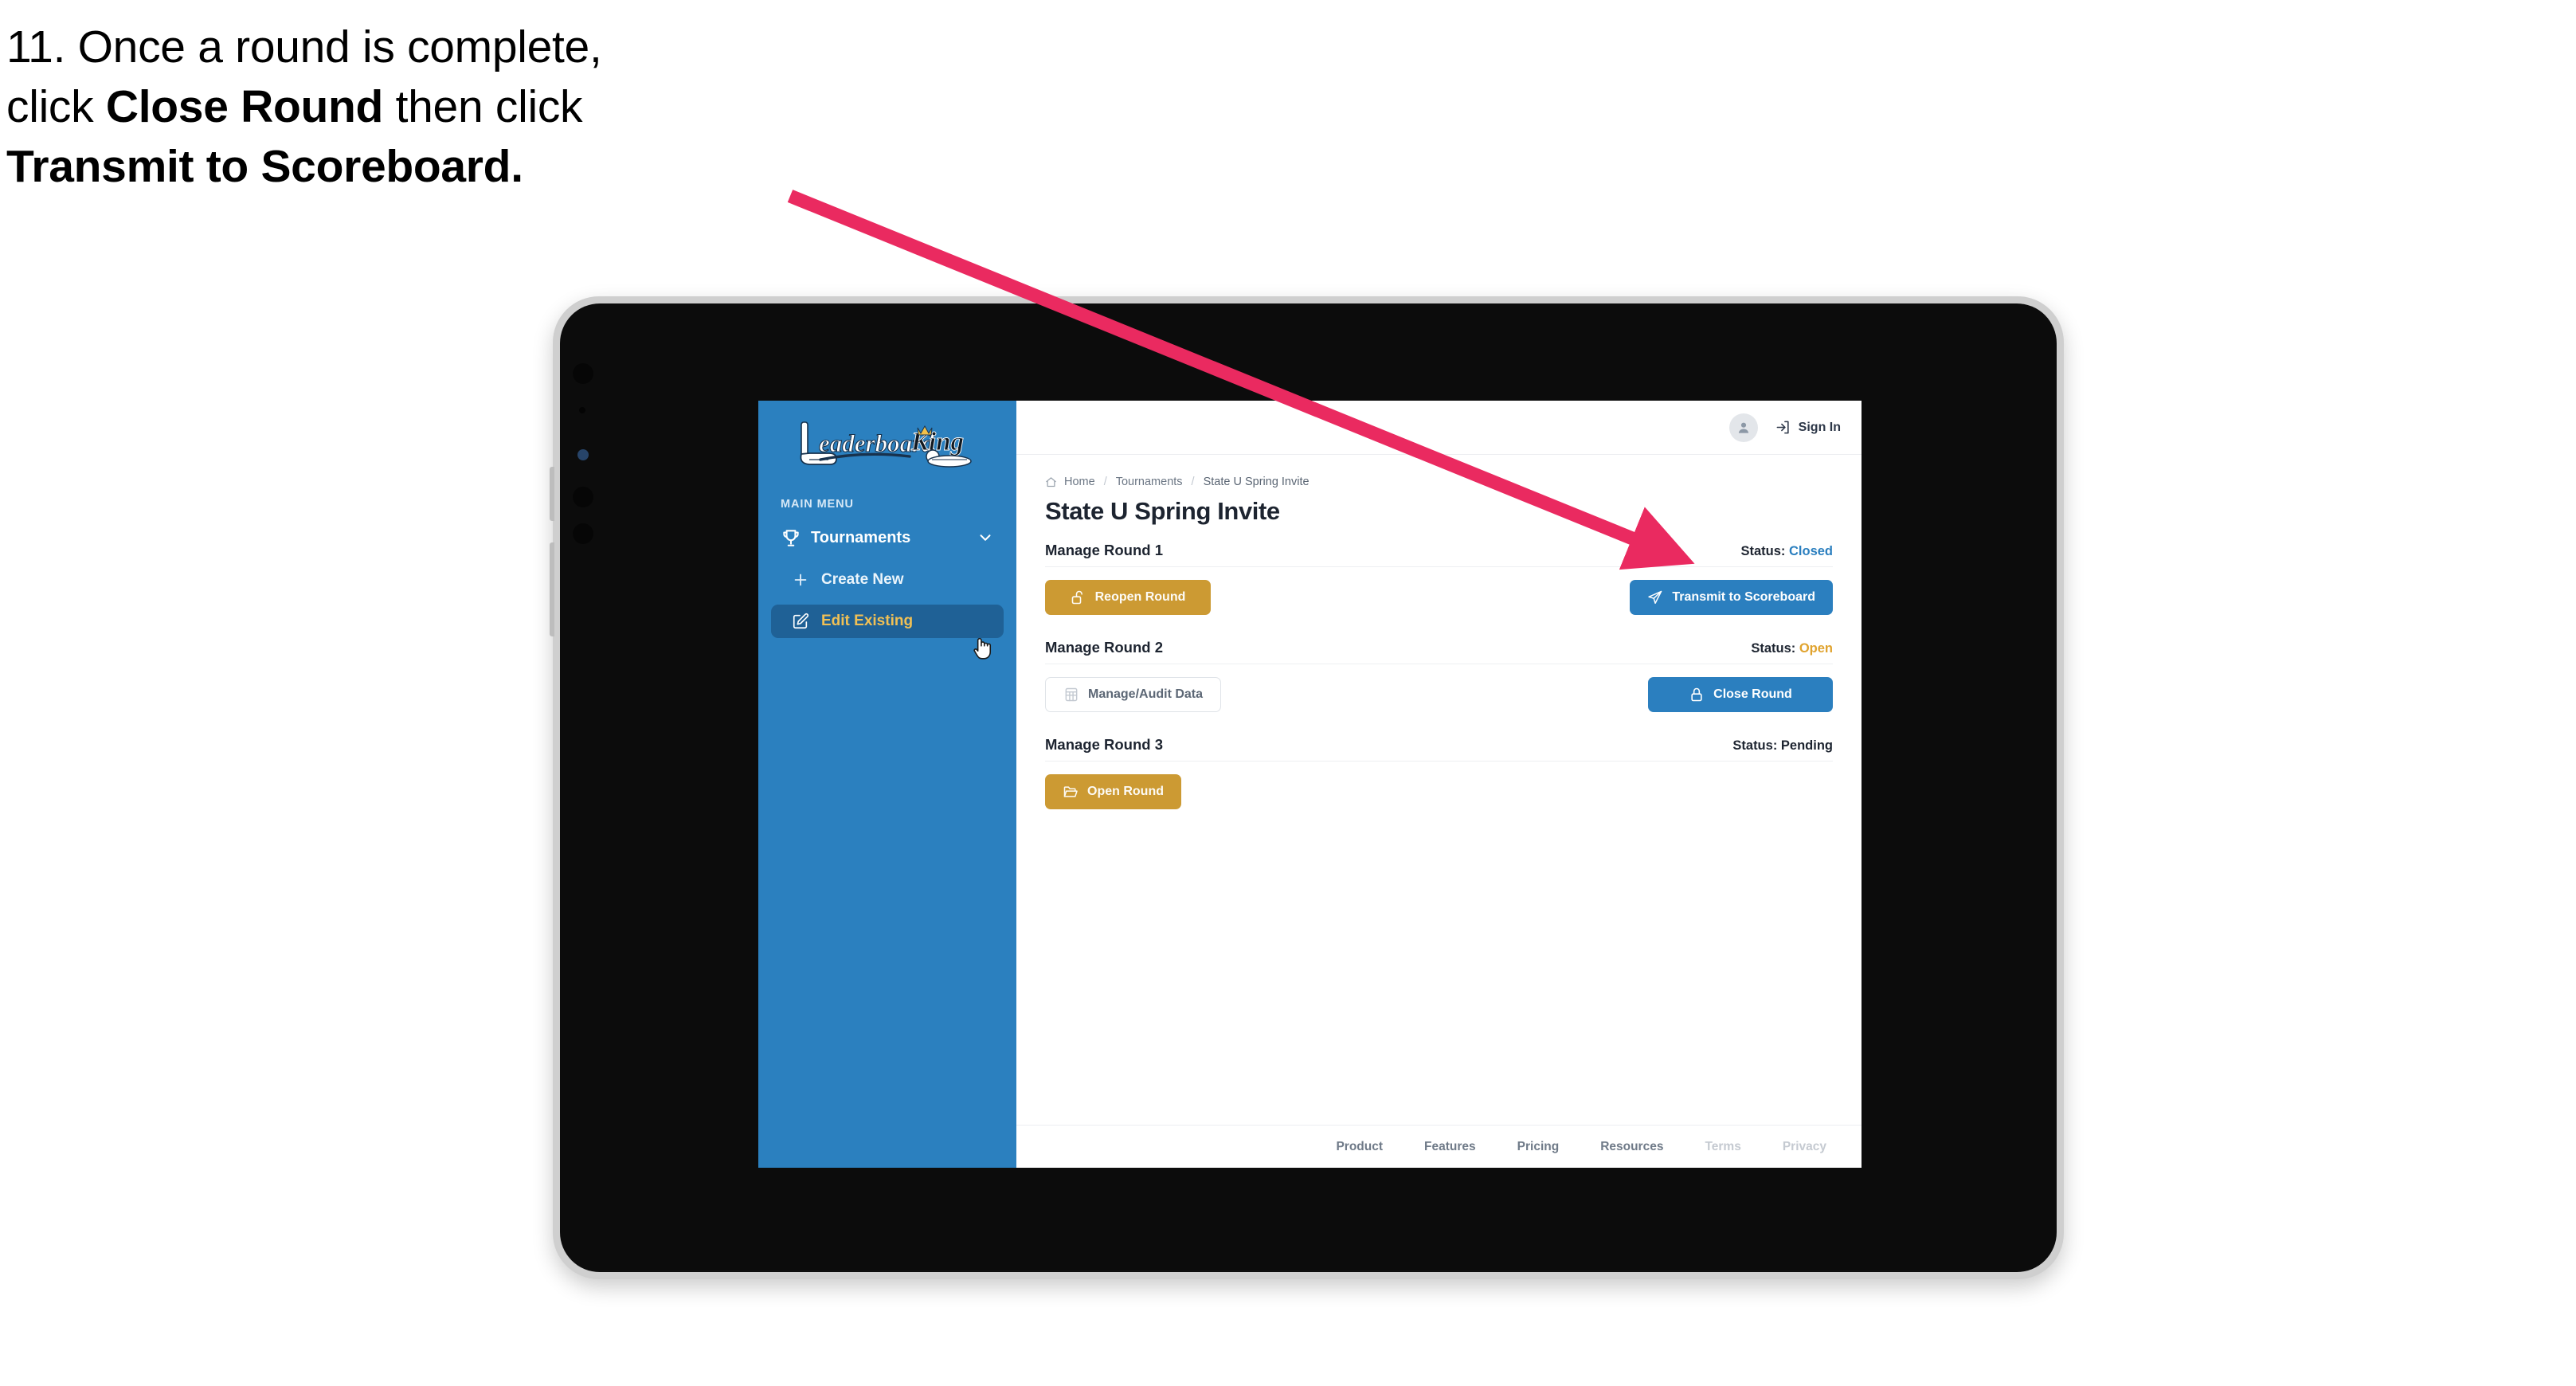  What do you see at coordinates (1439, 651) in the screenshot?
I see `round-2-header: Manage Round 2 Status: Open` at bounding box center [1439, 651].